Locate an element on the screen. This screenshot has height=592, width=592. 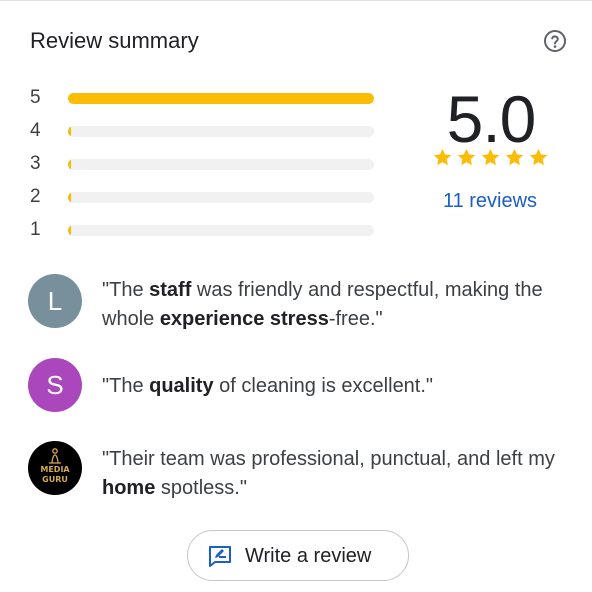
rating-row-1: 1 is located at coordinates (200, 235).